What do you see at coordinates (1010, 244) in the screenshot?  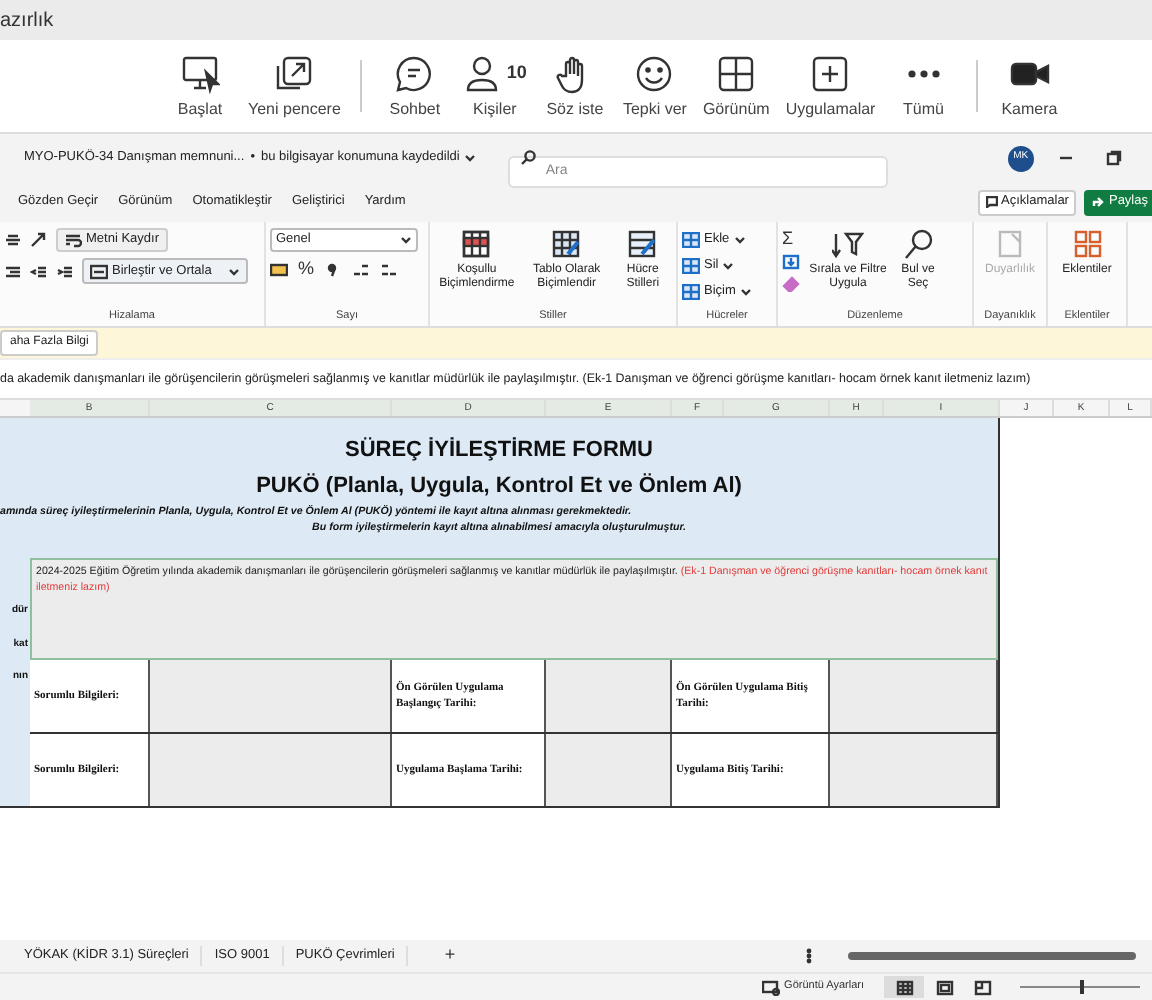 I see `sensitivity-icon` at bounding box center [1010, 244].